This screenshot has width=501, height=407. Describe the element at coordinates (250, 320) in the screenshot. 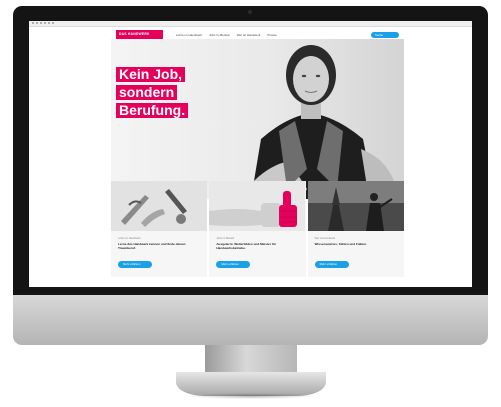

I see `monitor-chin` at that location.